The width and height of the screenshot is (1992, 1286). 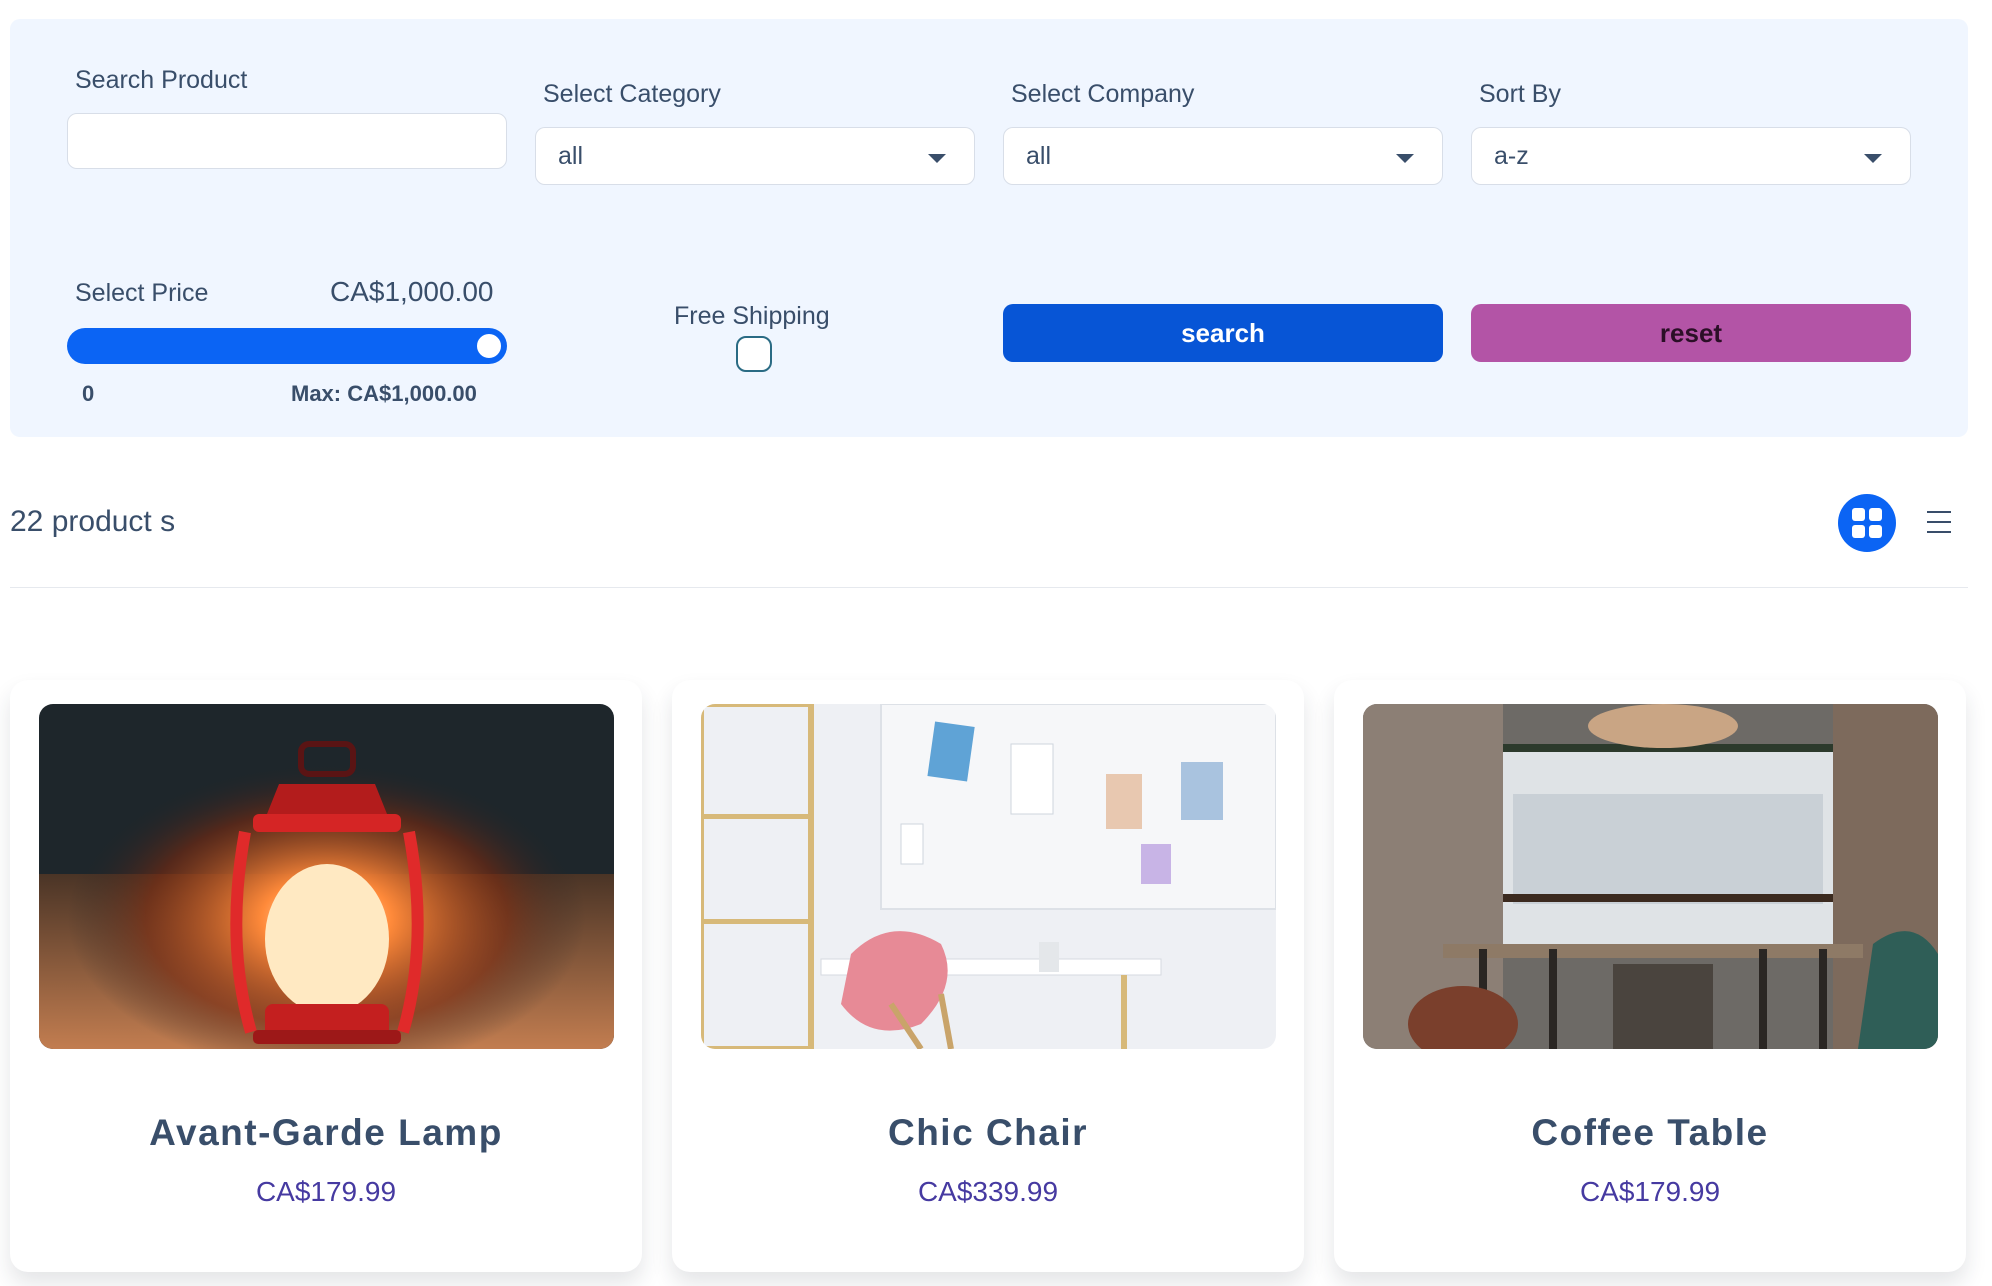 I want to click on sort-by-label: Sort By, so click(x=1520, y=94).